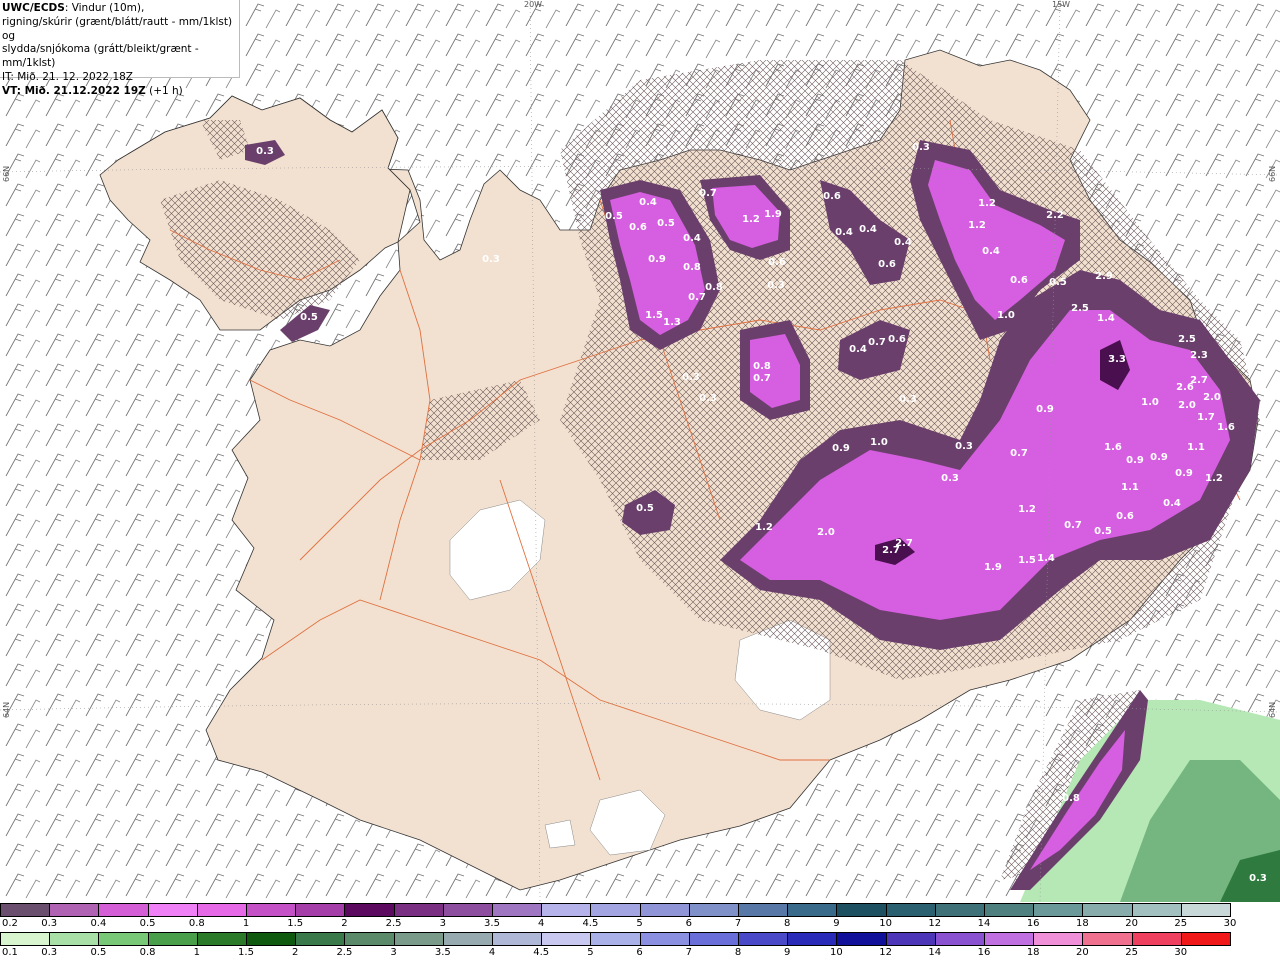 Image resolution: width=1280 pixels, height=960 pixels. What do you see at coordinates (672, 322) in the screenshot?
I see `precip-value-label: 1.3` at bounding box center [672, 322].